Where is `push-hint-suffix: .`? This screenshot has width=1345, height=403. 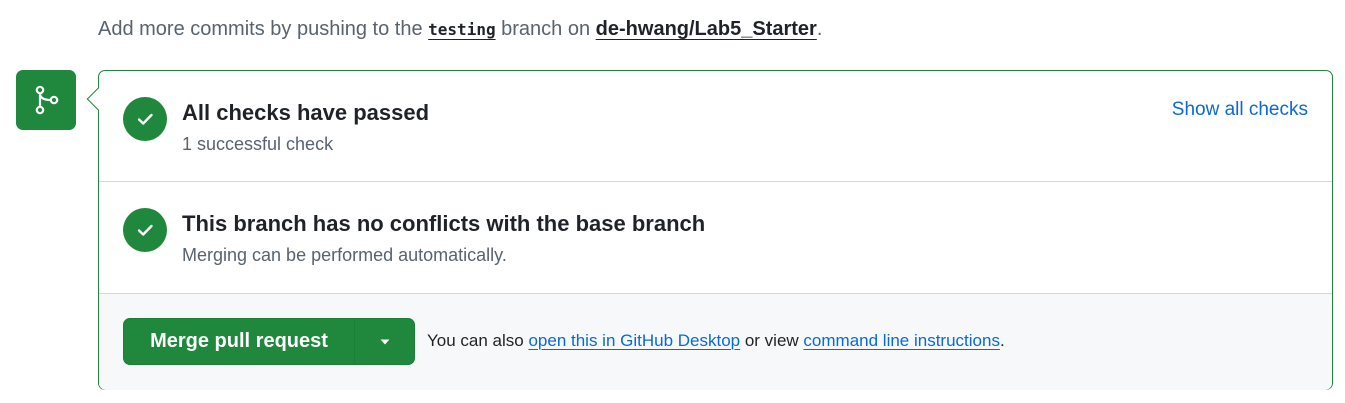
push-hint-suffix: . is located at coordinates (819, 29).